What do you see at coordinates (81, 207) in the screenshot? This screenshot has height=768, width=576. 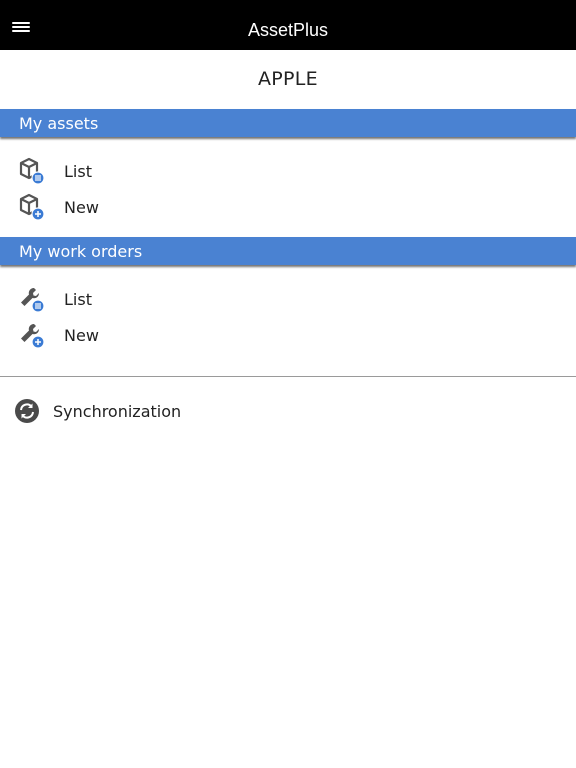 I see `assets-new-label: New` at bounding box center [81, 207].